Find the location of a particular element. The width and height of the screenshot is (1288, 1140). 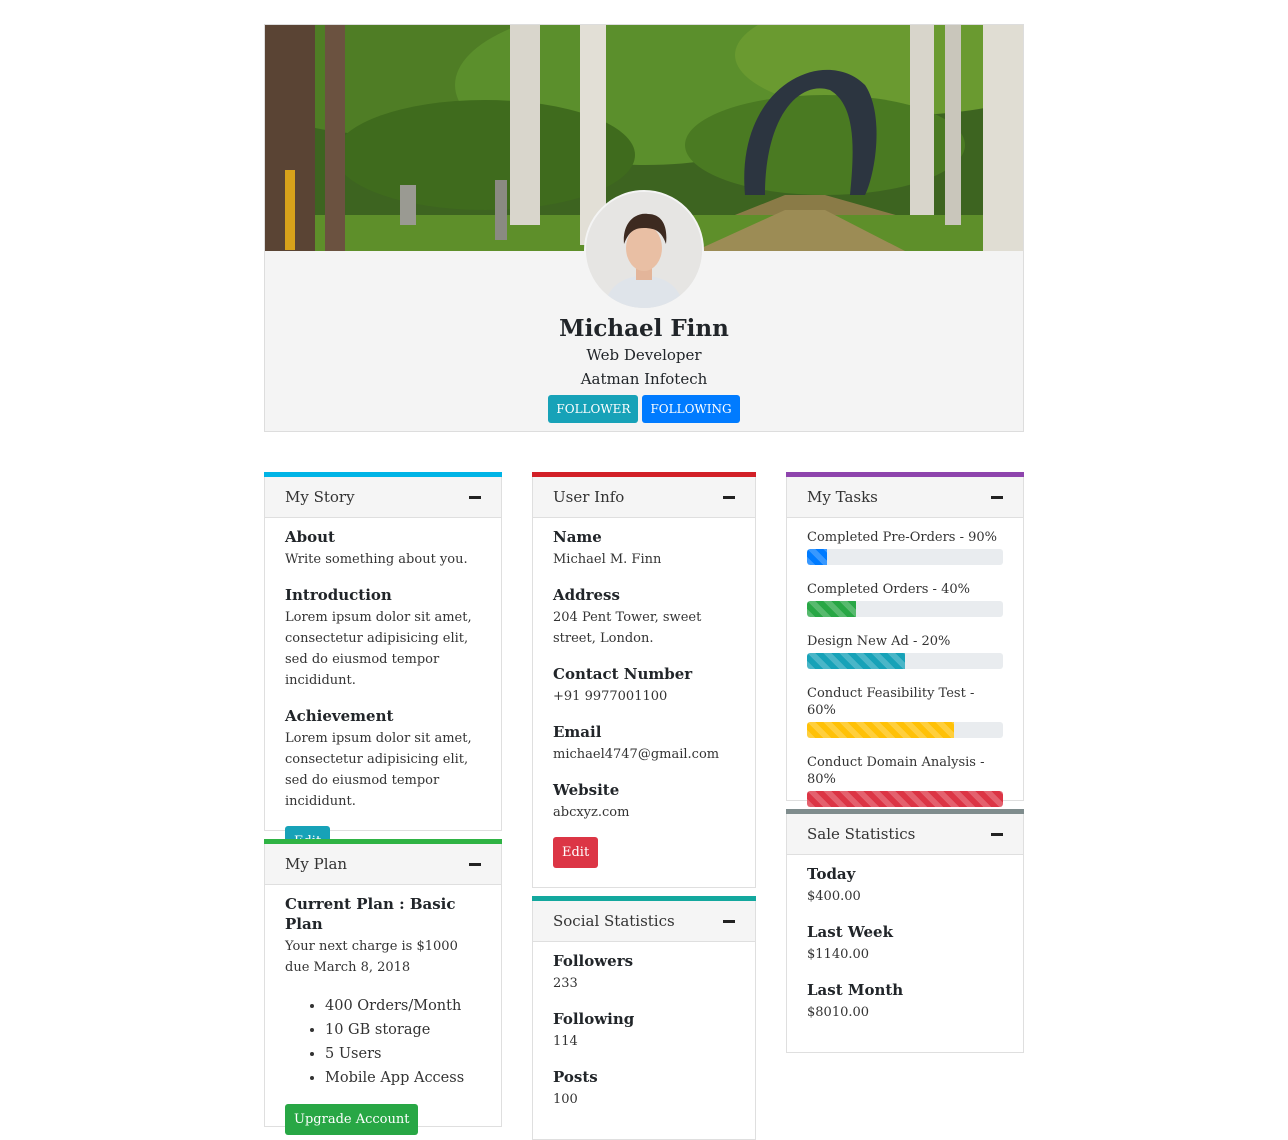

today-label: Today is located at coordinates (831, 874).